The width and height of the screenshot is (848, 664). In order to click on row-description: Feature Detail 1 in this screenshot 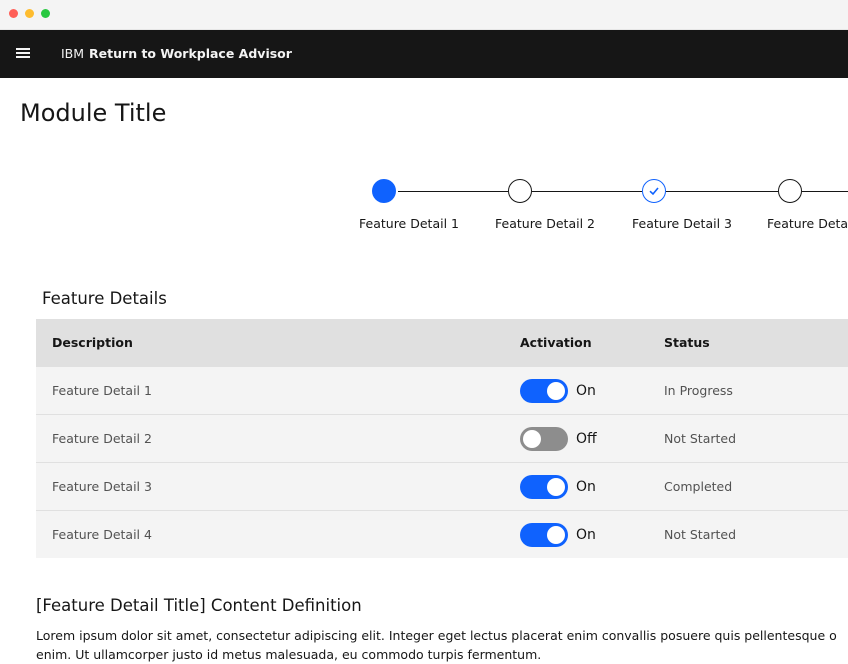, I will do `click(102, 390)`.